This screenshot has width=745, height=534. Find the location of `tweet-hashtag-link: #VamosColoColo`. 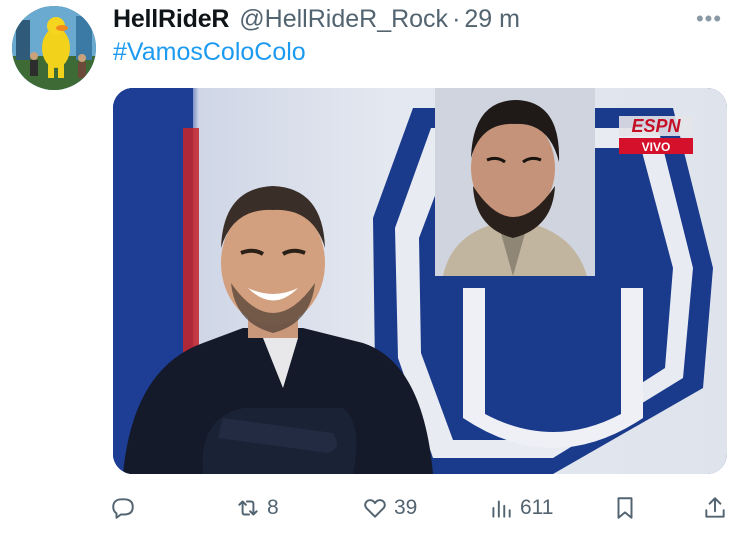

tweet-hashtag-link: #VamosColoColo is located at coordinates (209, 52).